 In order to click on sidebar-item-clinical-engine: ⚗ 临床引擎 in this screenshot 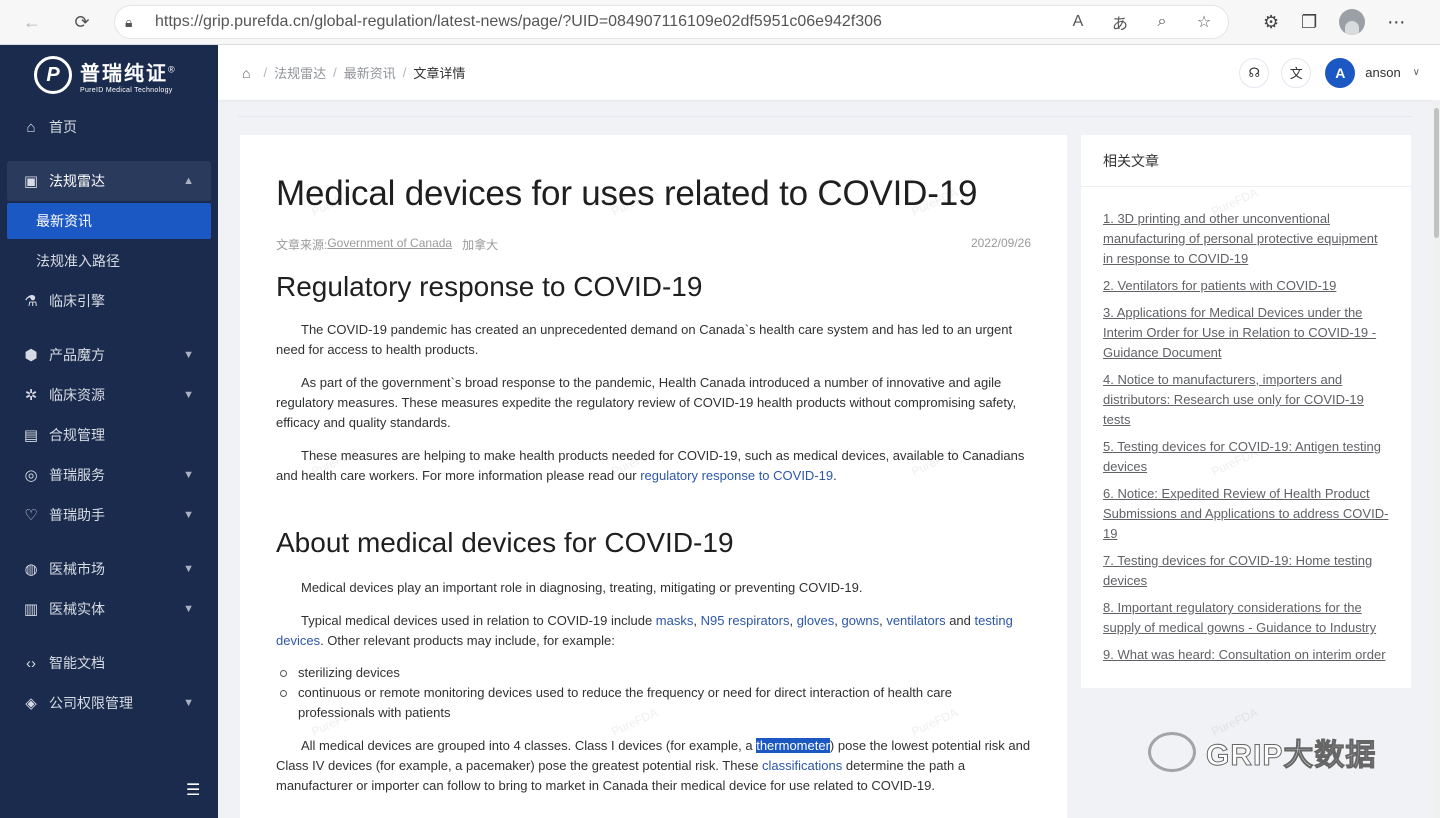, I will do `click(109, 301)`.